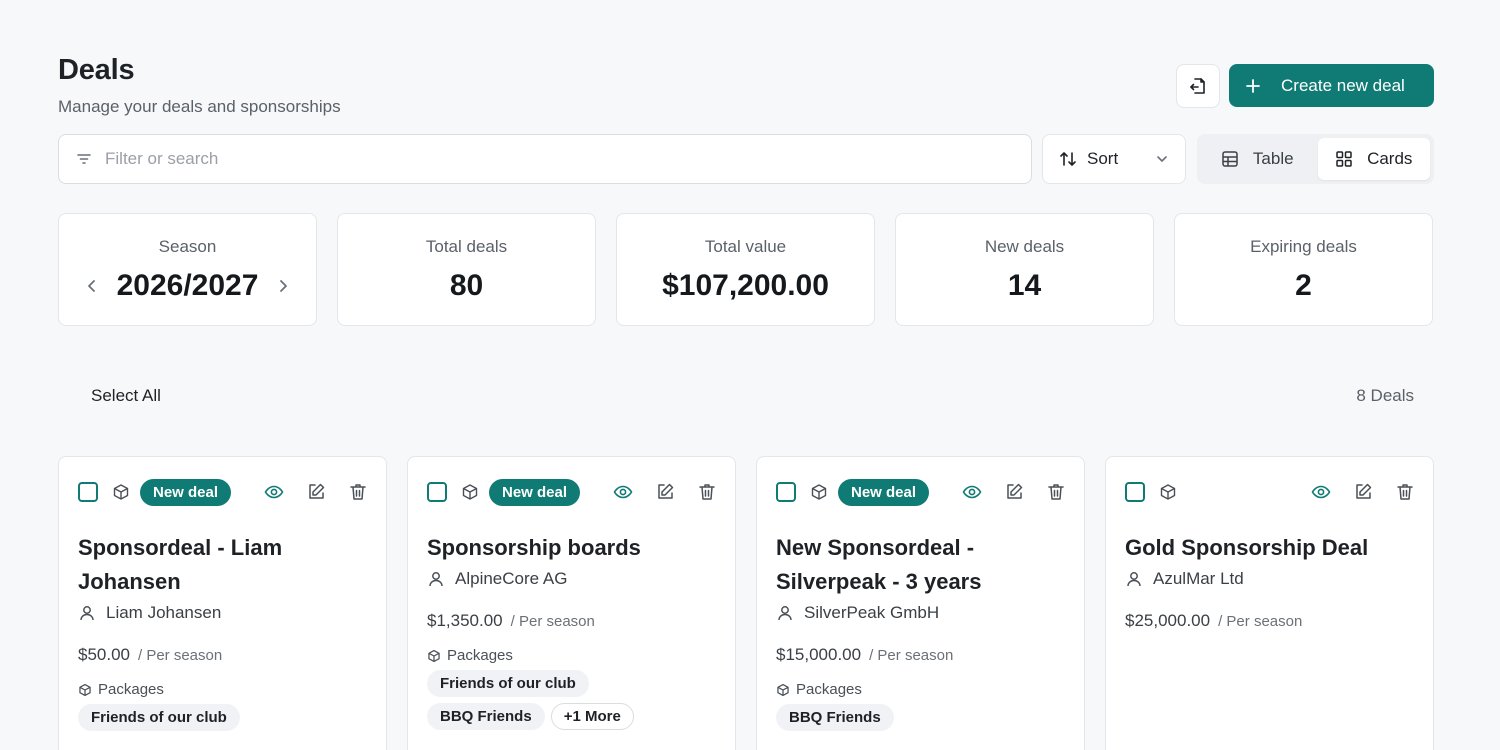  I want to click on chevron-down-icon, so click(1162, 159).